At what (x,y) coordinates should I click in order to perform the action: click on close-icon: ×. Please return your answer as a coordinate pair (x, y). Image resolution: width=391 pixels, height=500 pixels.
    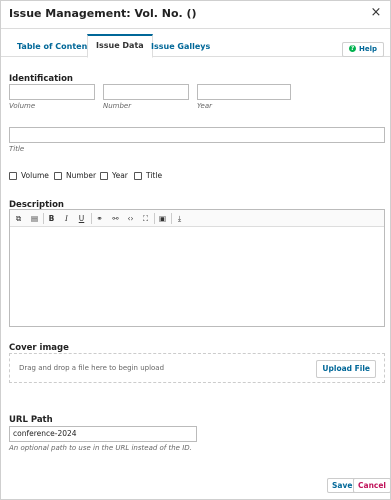
    Looking at the image, I should click on (376, 13).